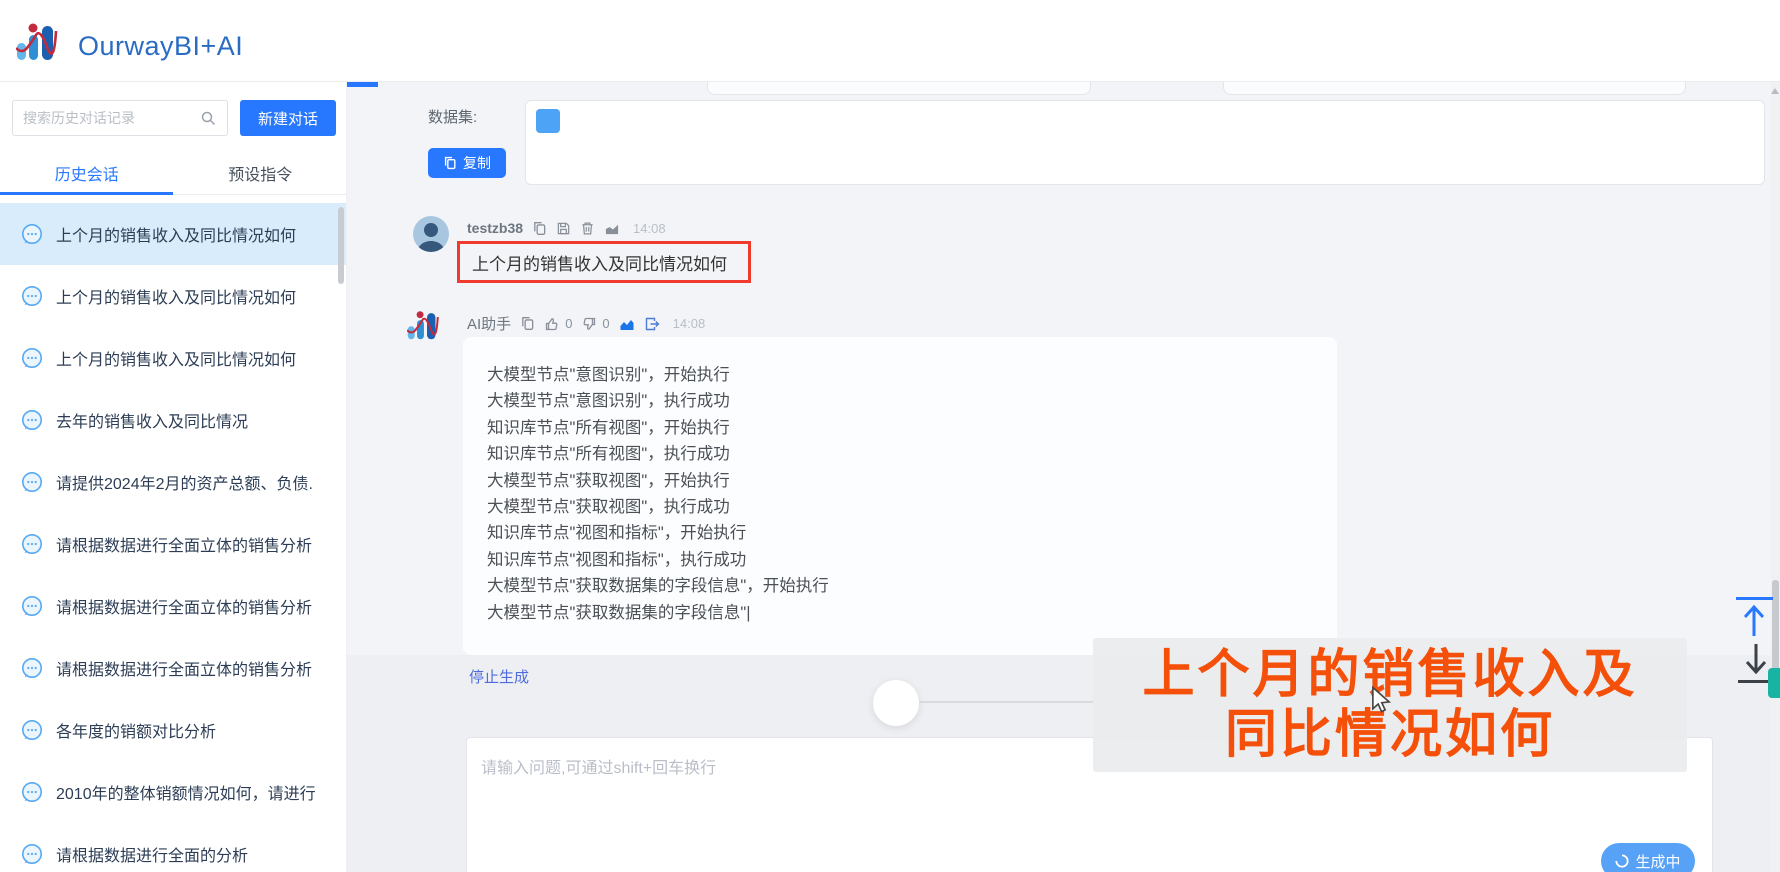 The height and width of the screenshot is (872, 1780). What do you see at coordinates (608, 427) in the screenshot?
I see `log-line: 知识库节点"所有视图"，开始执行` at bounding box center [608, 427].